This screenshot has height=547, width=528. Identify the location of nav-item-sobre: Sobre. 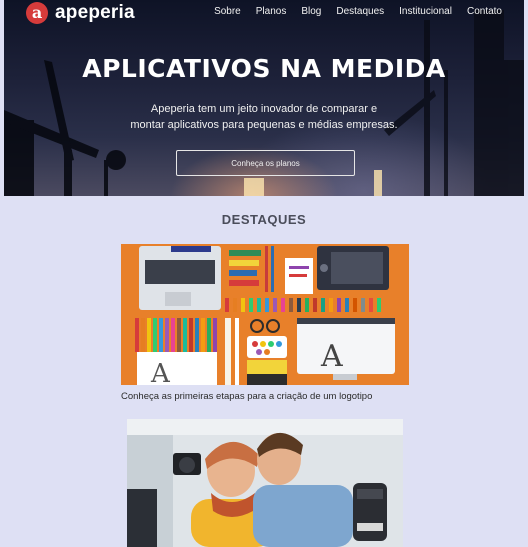
(227, 11).